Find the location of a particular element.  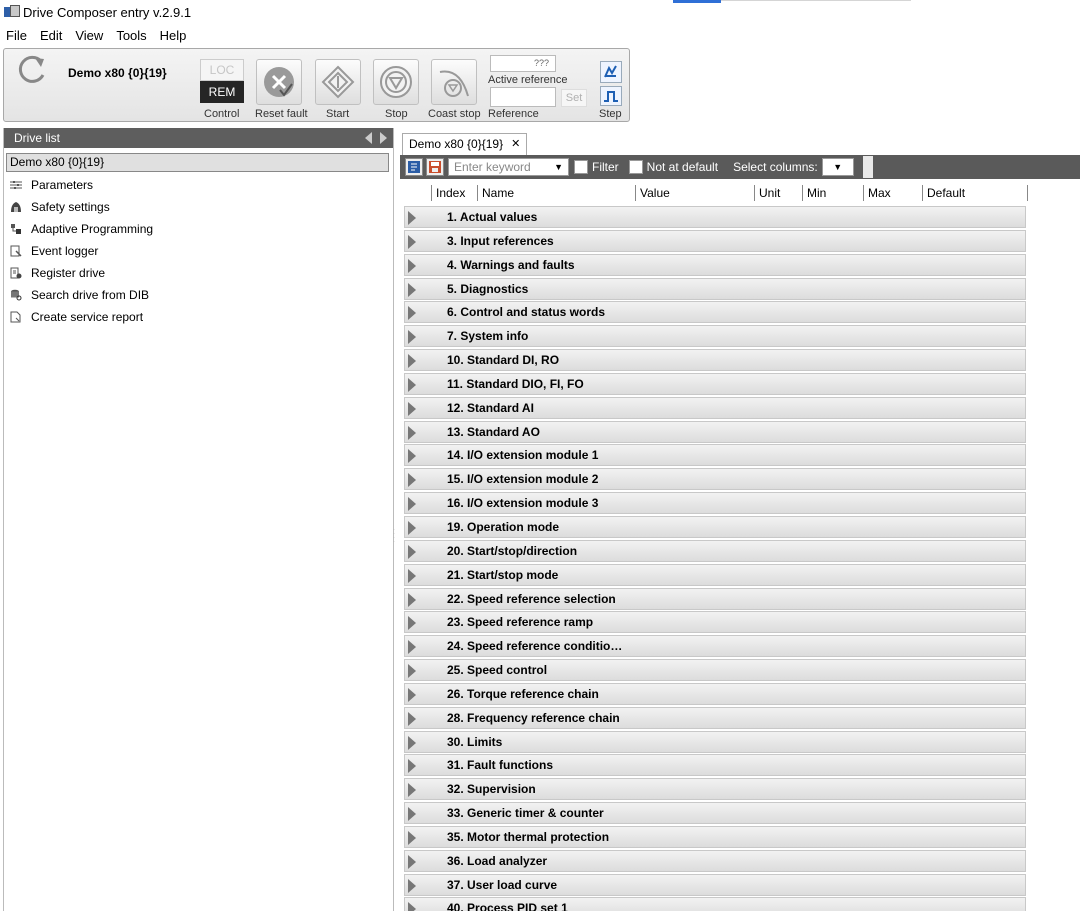

parameter-group-row: 19. Operation mode is located at coordinates (715, 526).